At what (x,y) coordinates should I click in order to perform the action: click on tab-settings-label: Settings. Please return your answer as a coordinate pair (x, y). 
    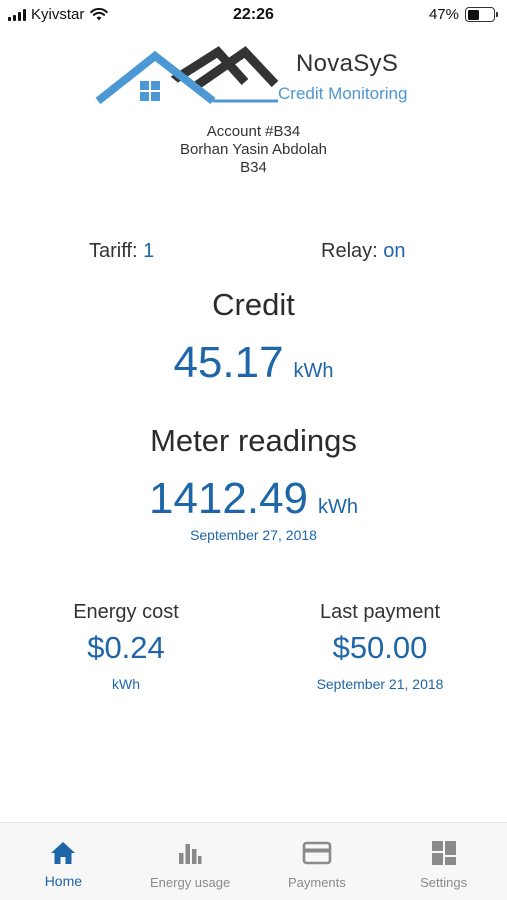
    Looking at the image, I should click on (444, 882).